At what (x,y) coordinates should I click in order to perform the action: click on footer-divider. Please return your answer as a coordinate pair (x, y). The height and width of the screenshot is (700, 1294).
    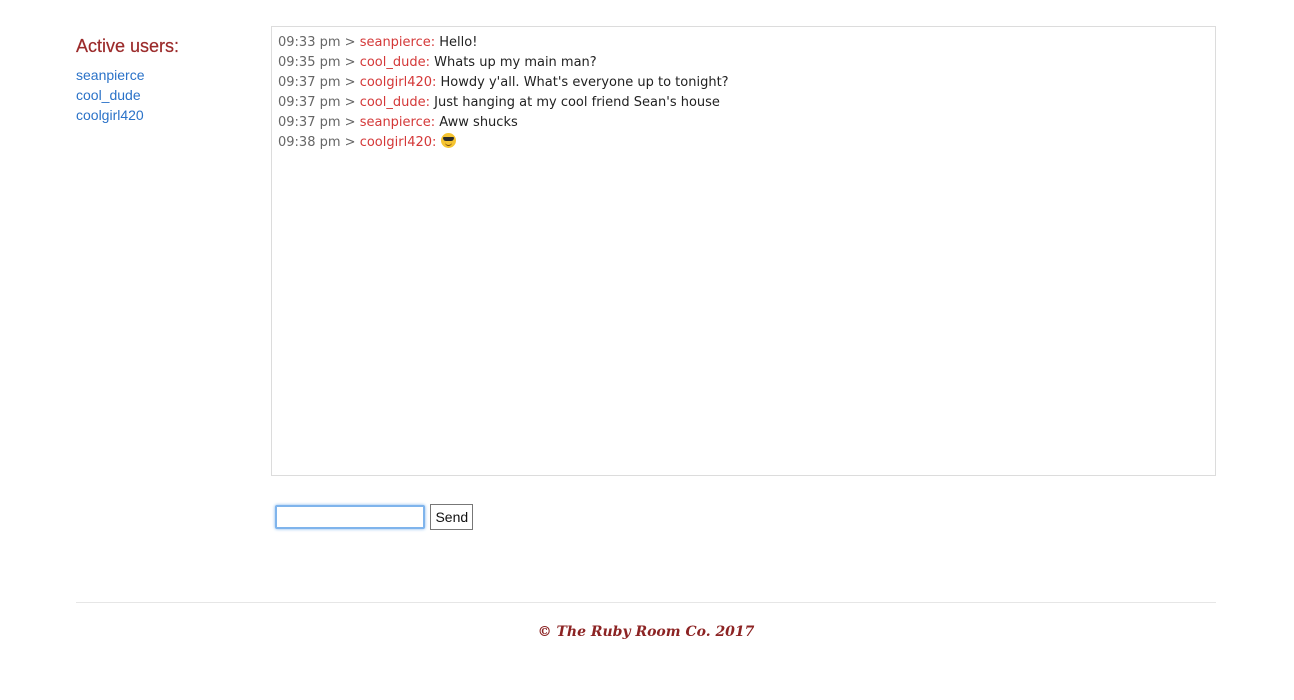
    Looking at the image, I should click on (646, 602).